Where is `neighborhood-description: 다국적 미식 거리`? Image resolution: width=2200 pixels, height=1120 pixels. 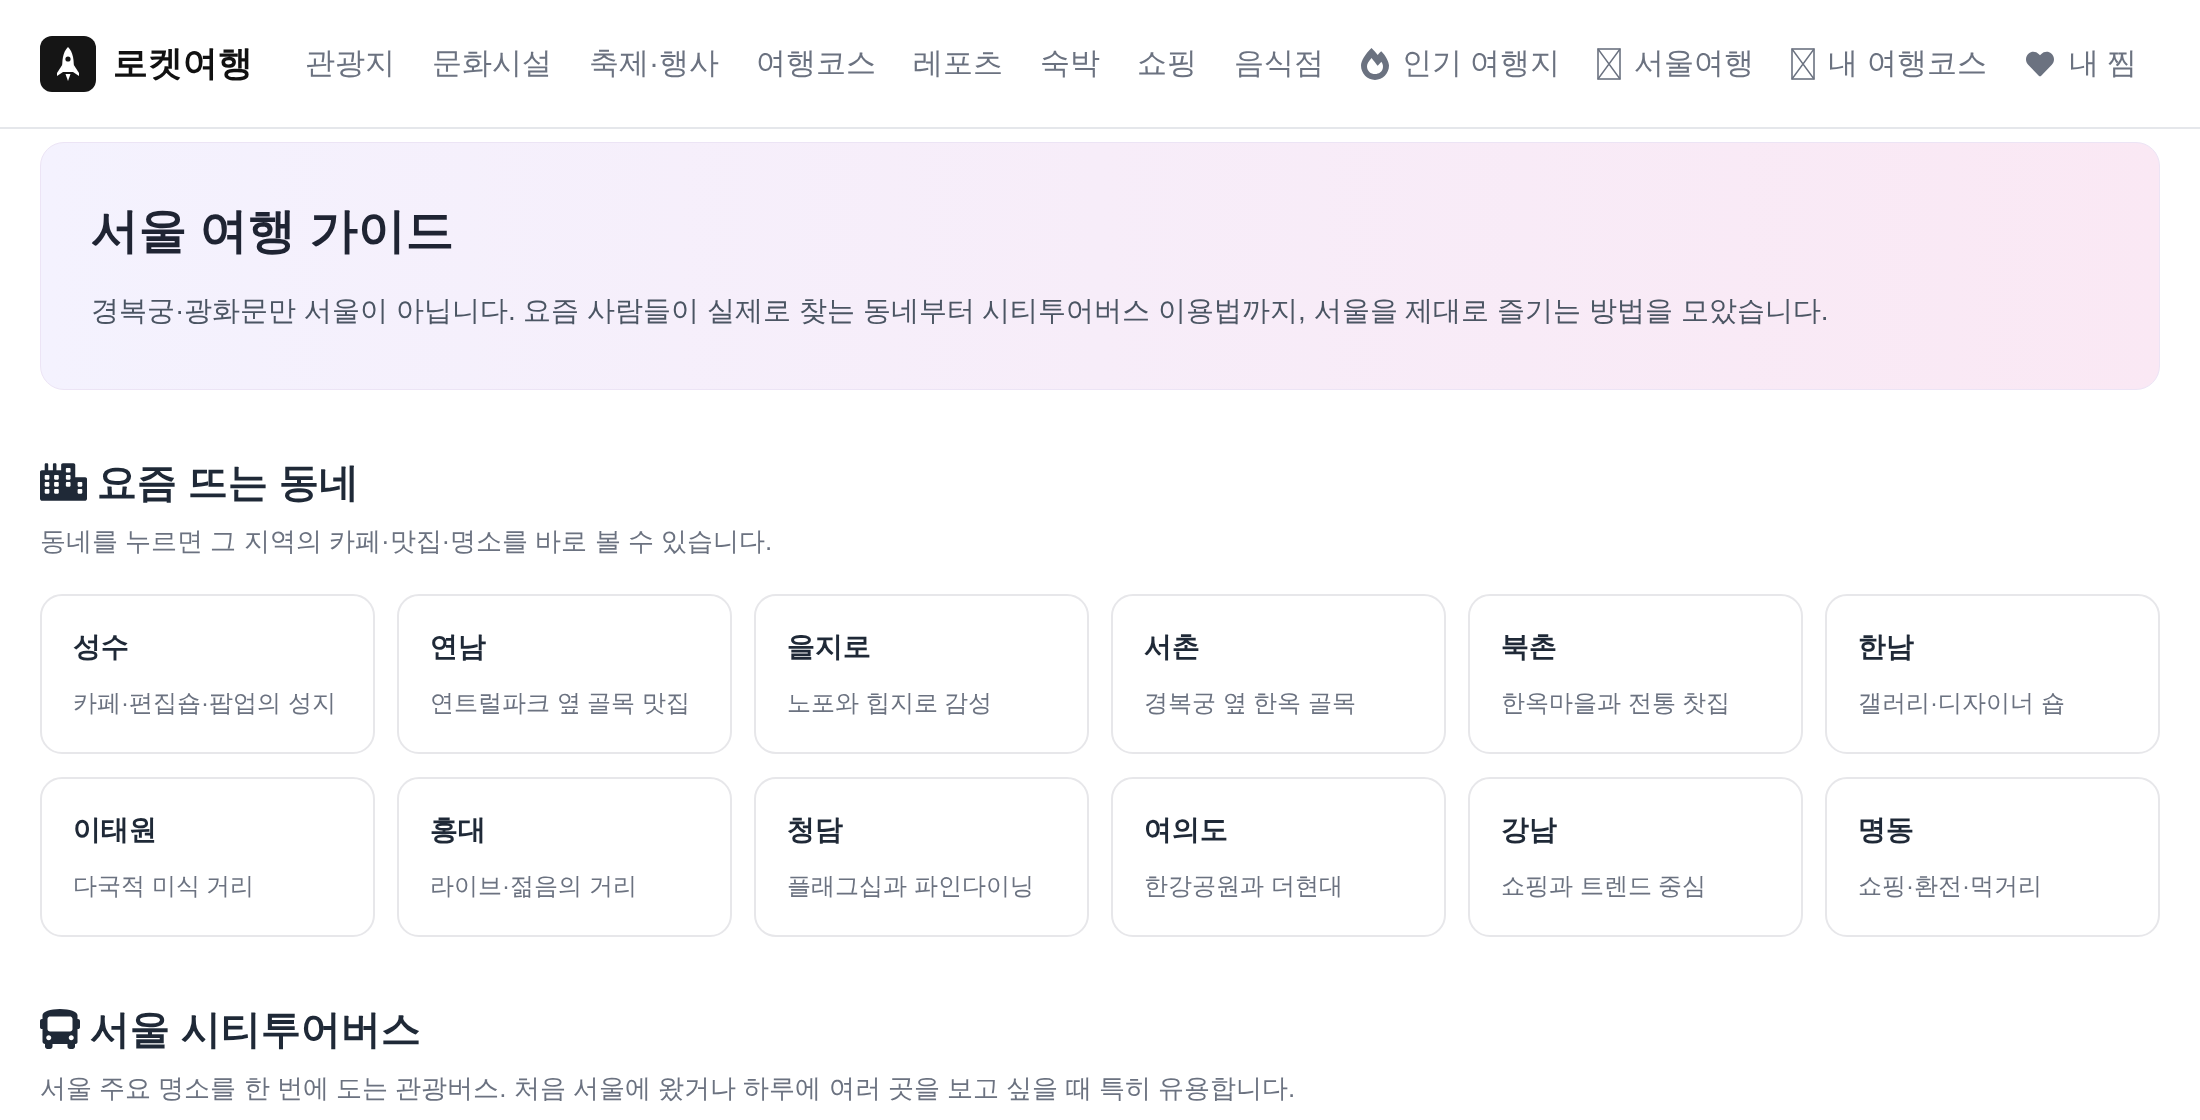
neighborhood-description: 다국적 미식 거리 is located at coordinates (164, 886).